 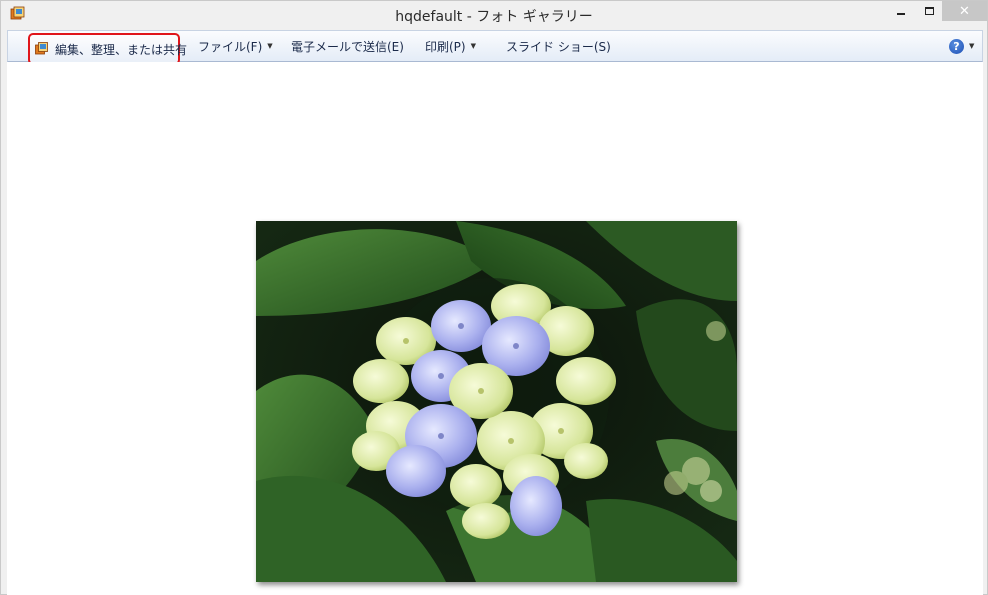 I want to click on close-icon: ✕, so click(x=964, y=11).